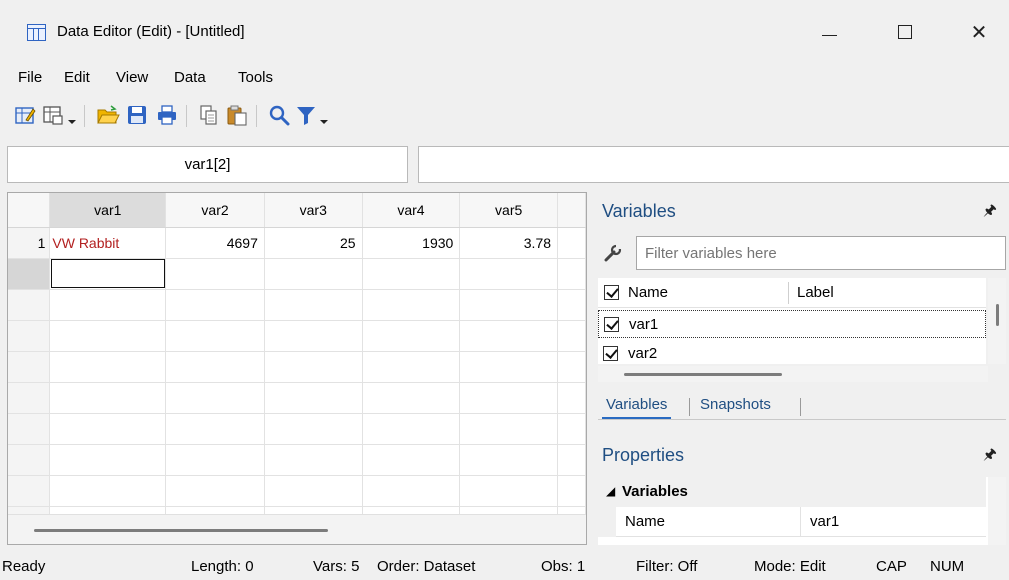 The width and height of the screenshot is (1009, 580). I want to click on menu-file: File, so click(30, 77).